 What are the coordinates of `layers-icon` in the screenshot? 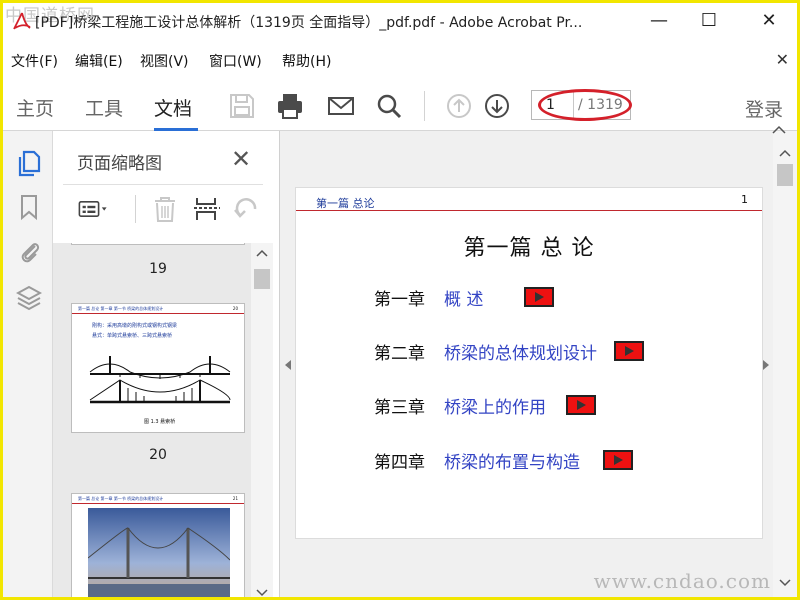 It's located at (29, 297).